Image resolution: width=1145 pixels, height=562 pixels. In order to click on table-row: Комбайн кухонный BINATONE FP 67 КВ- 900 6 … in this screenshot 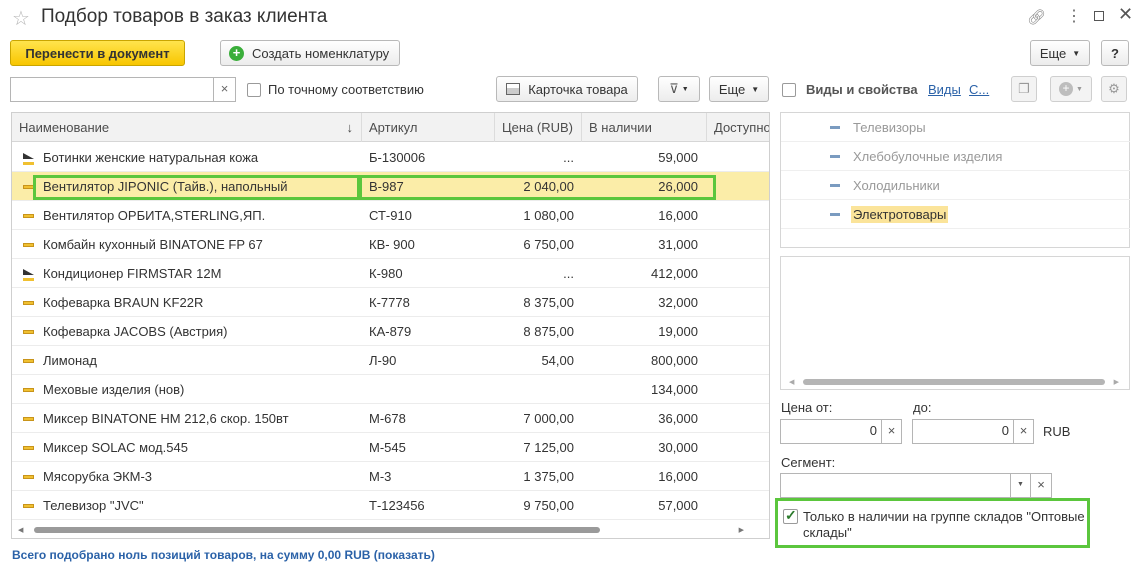, I will do `click(390, 244)`.